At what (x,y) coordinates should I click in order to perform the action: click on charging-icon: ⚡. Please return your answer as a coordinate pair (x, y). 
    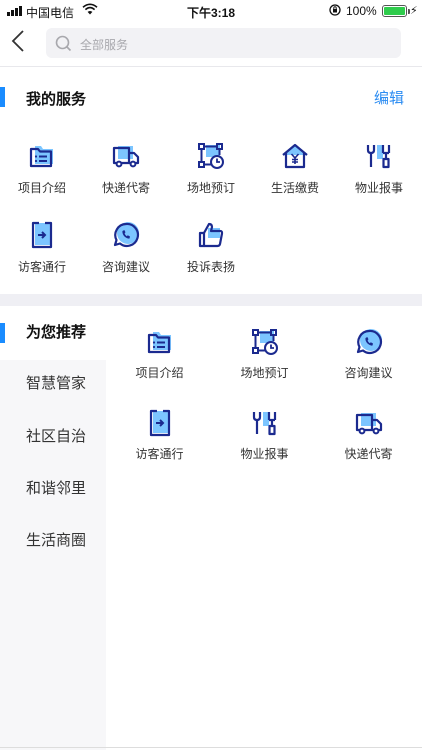
    Looking at the image, I should click on (414, 11).